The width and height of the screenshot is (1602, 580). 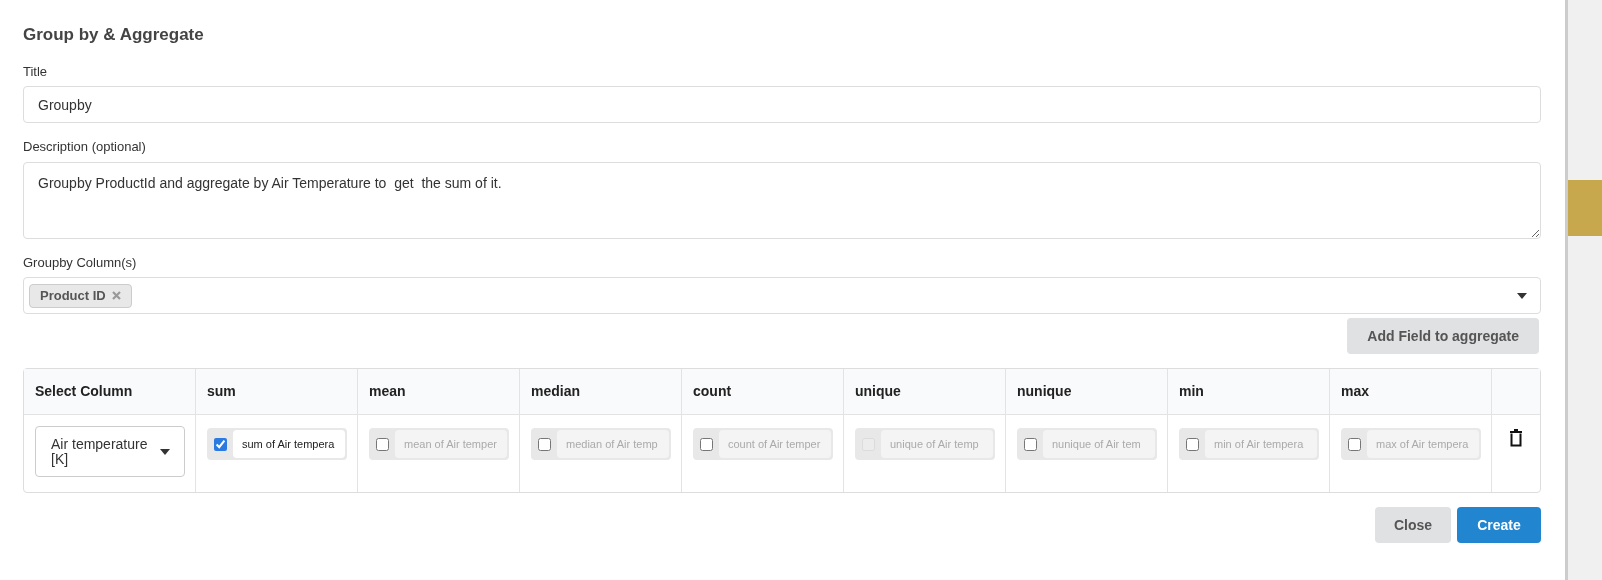 I want to click on column-header: min, so click(x=1191, y=391).